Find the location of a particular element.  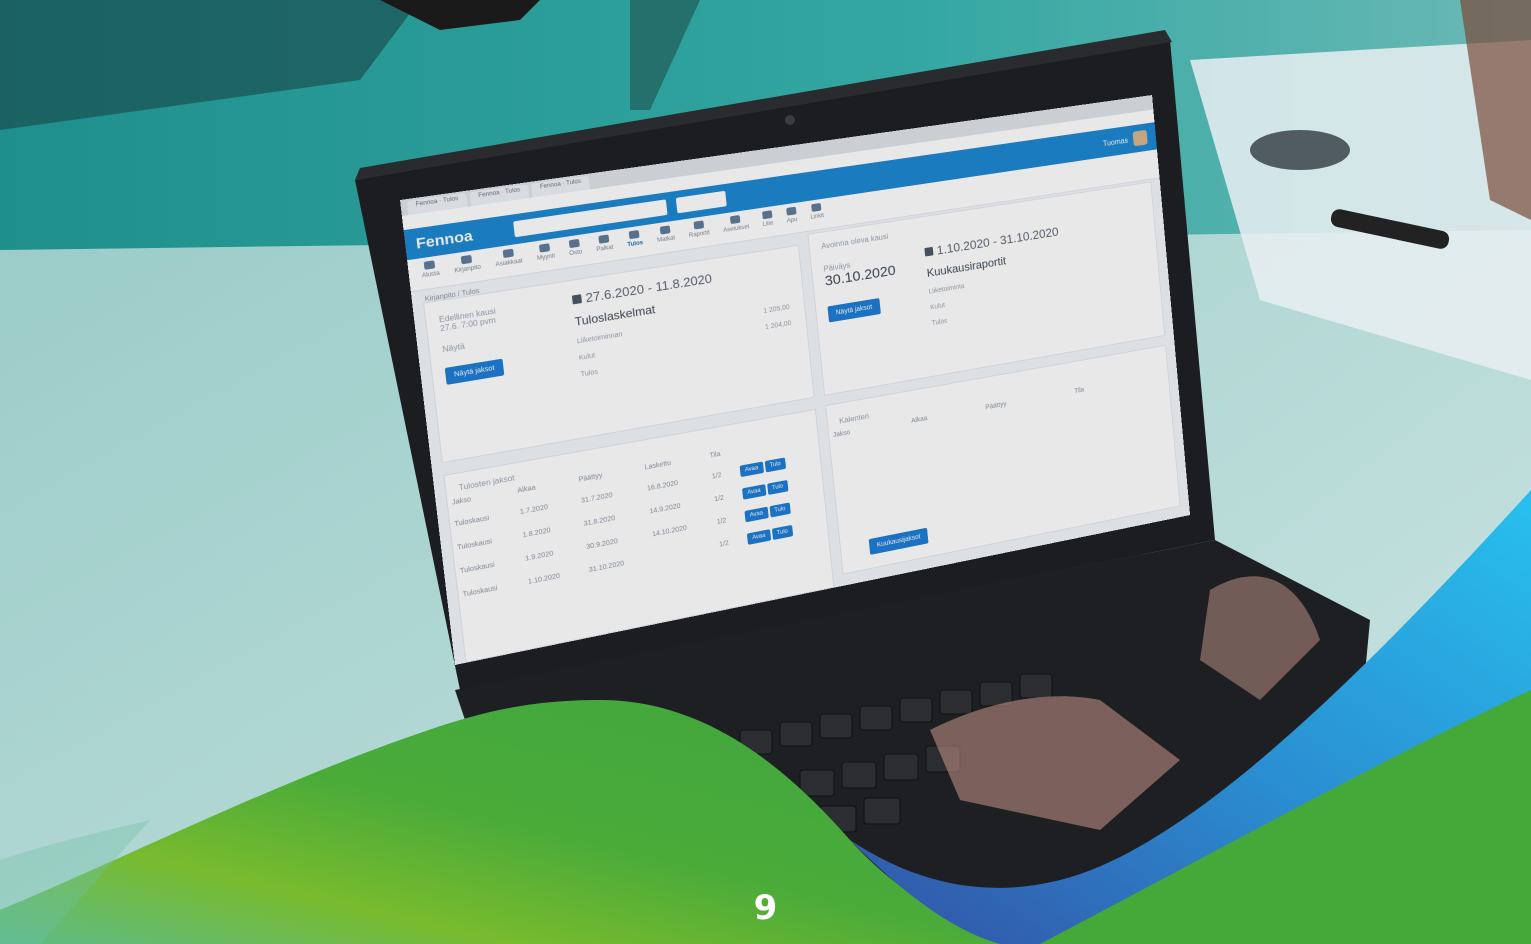

panel-kicker: Avoinna oleva kausi is located at coordinates (854, 241).